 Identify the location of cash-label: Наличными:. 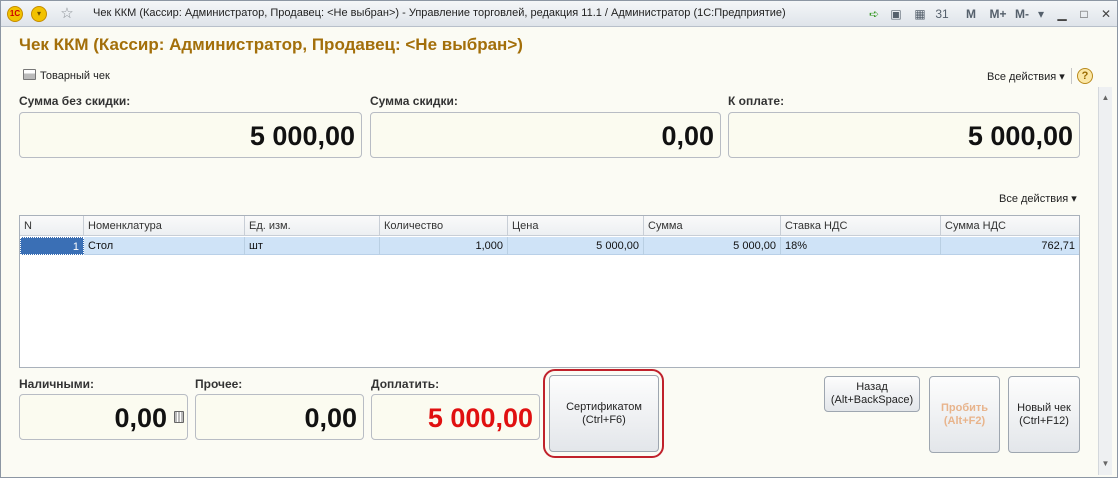
(57, 384).